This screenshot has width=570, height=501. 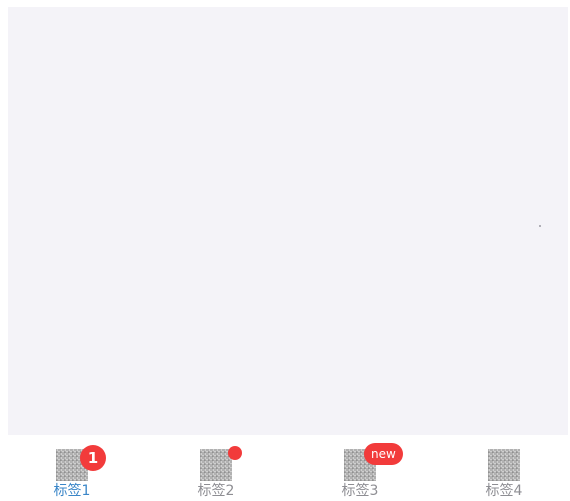 What do you see at coordinates (360, 491) in the screenshot?
I see `tab-label: 标签3` at bounding box center [360, 491].